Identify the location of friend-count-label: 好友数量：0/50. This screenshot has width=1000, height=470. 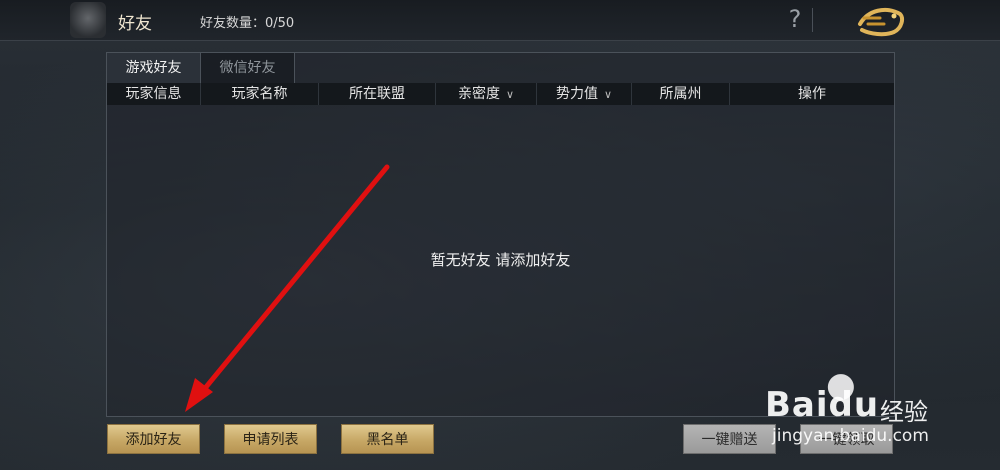
(247, 23).